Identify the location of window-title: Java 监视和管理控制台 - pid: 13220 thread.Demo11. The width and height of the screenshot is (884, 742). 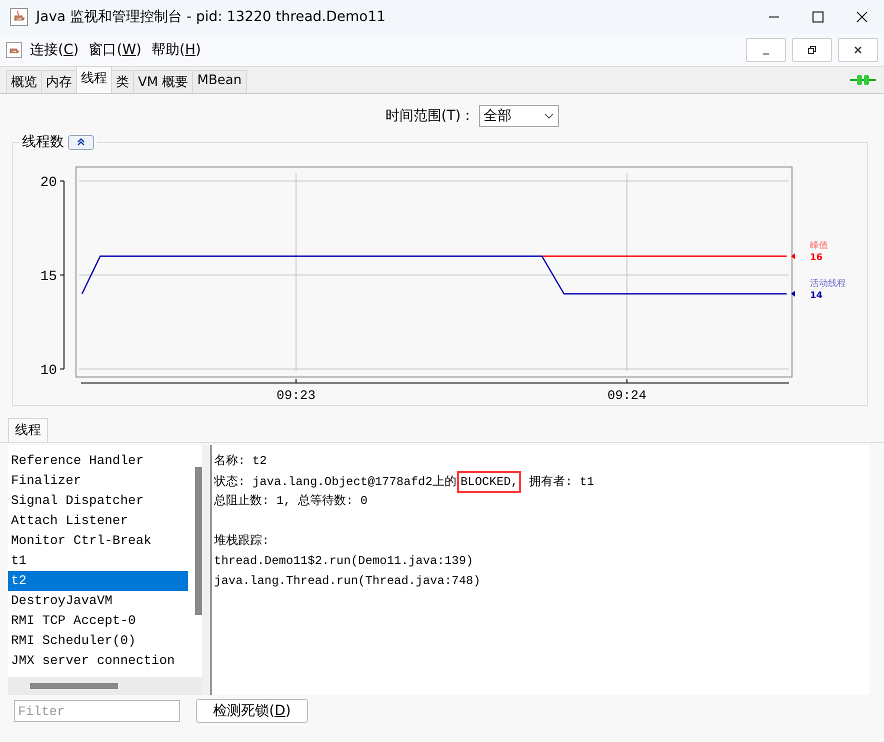
(211, 17).